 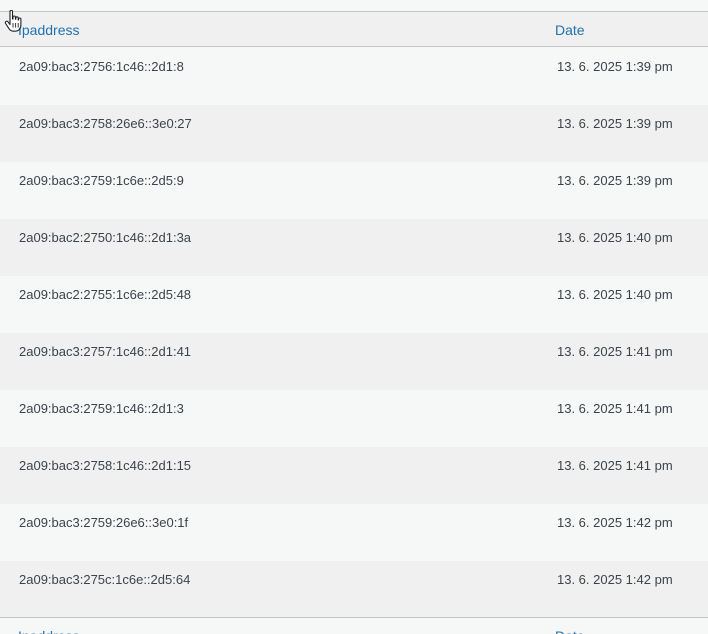 I want to click on ip-cell: 2a09:bac2:2755:1c6e::2d5:48, so click(x=105, y=294).